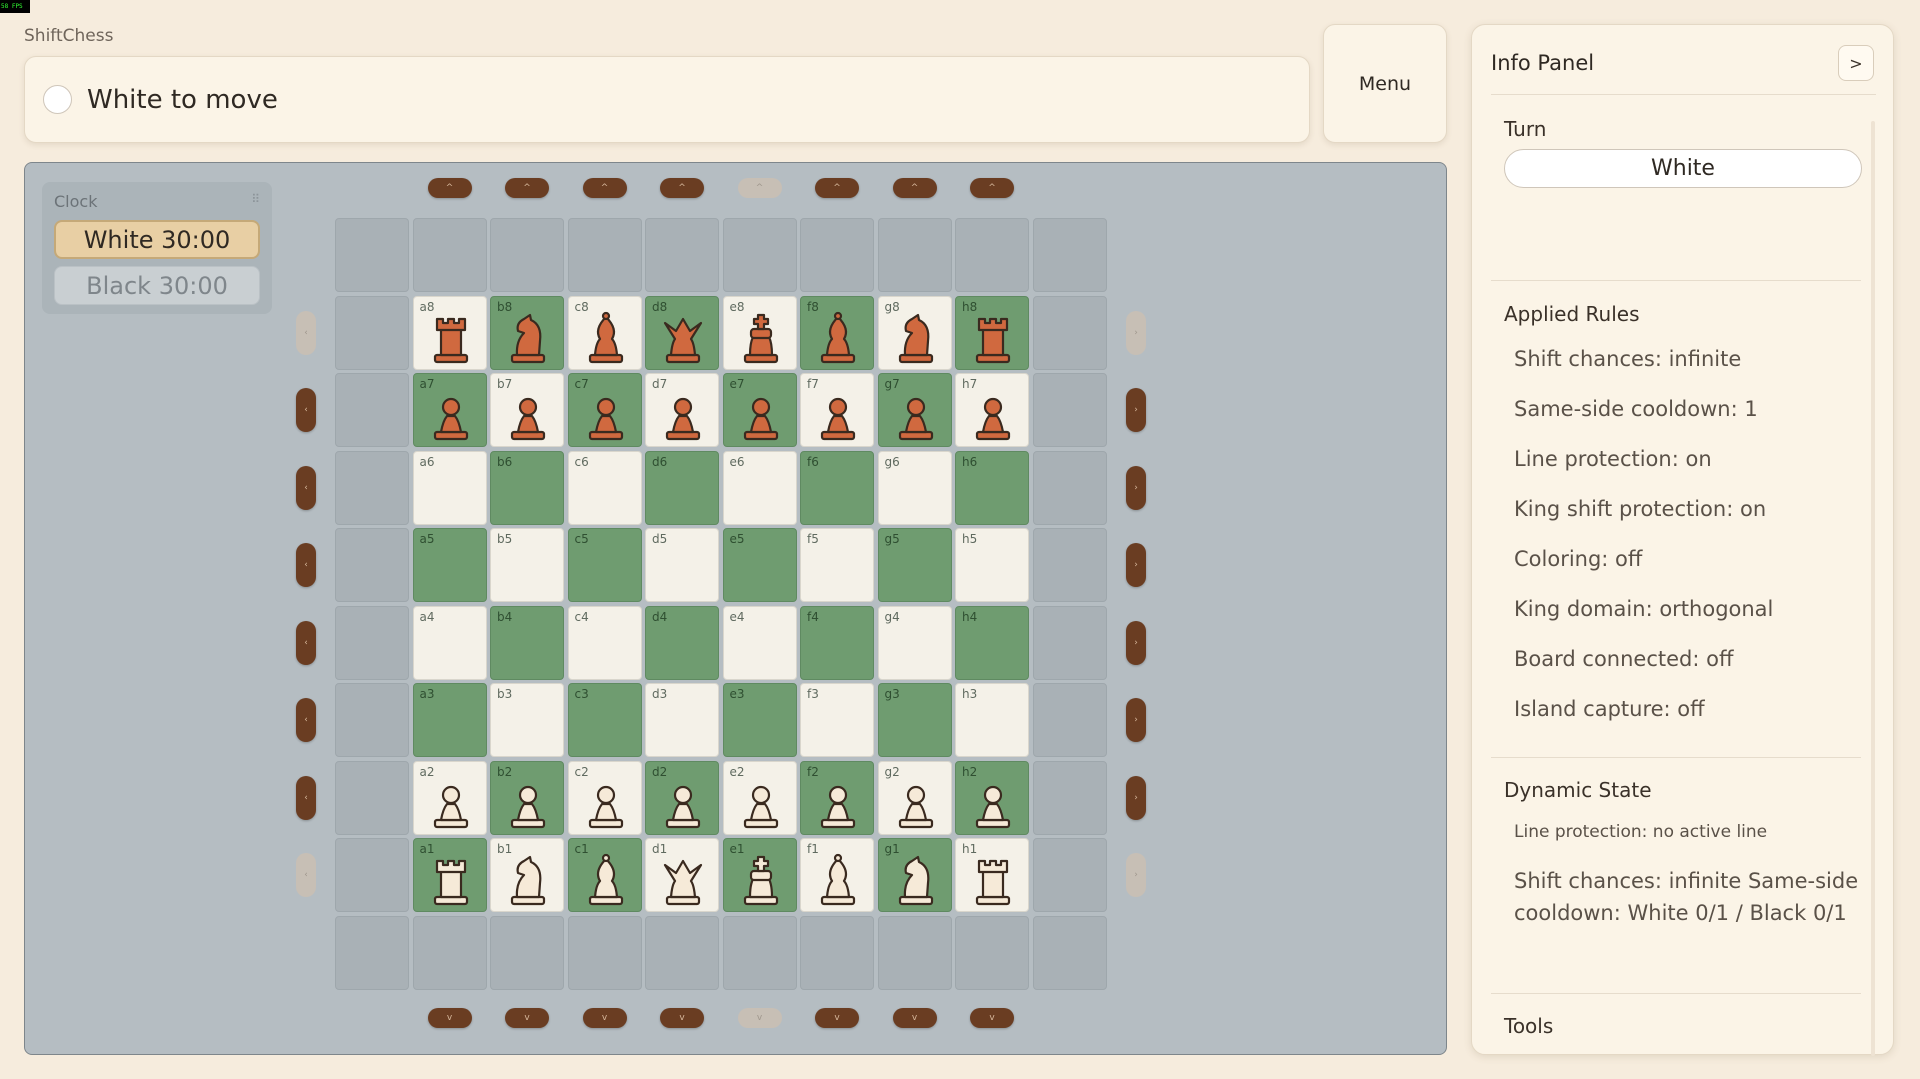 The image size is (1920, 1079). What do you see at coordinates (992, 487) in the screenshot?
I see `square-h6: h6` at bounding box center [992, 487].